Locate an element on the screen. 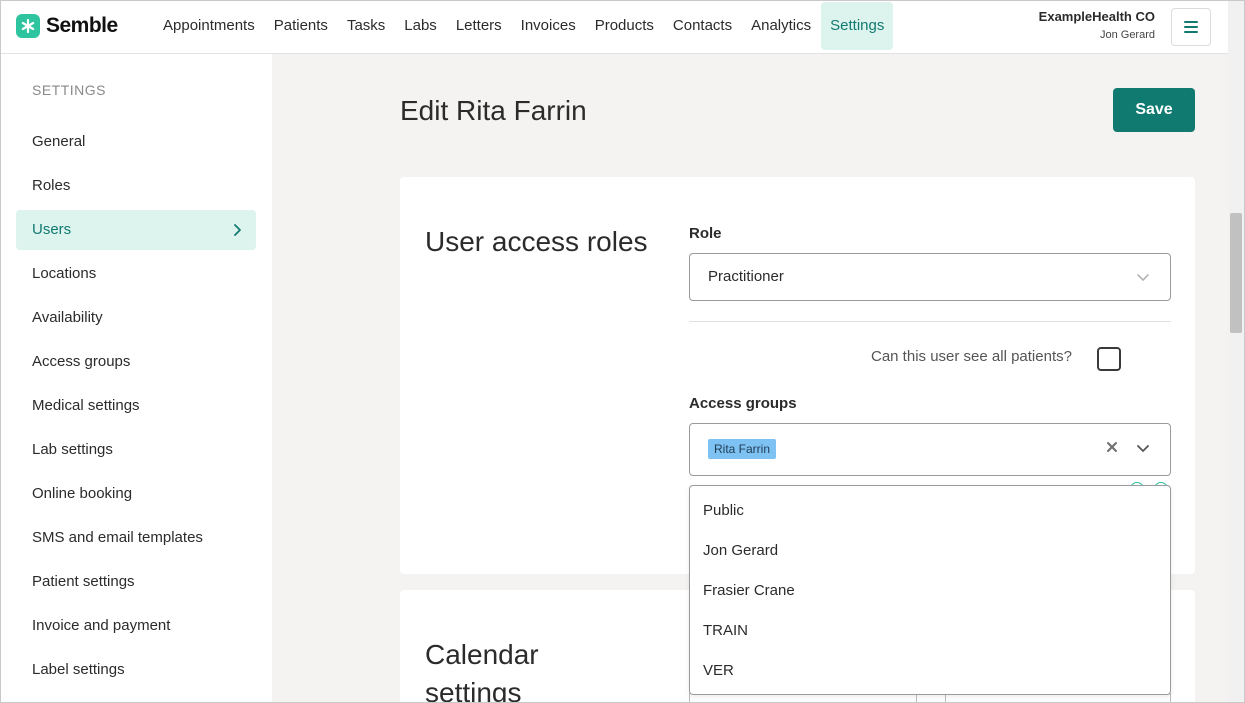 This screenshot has width=1245, height=703. nav-products: Products is located at coordinates (624, 26).